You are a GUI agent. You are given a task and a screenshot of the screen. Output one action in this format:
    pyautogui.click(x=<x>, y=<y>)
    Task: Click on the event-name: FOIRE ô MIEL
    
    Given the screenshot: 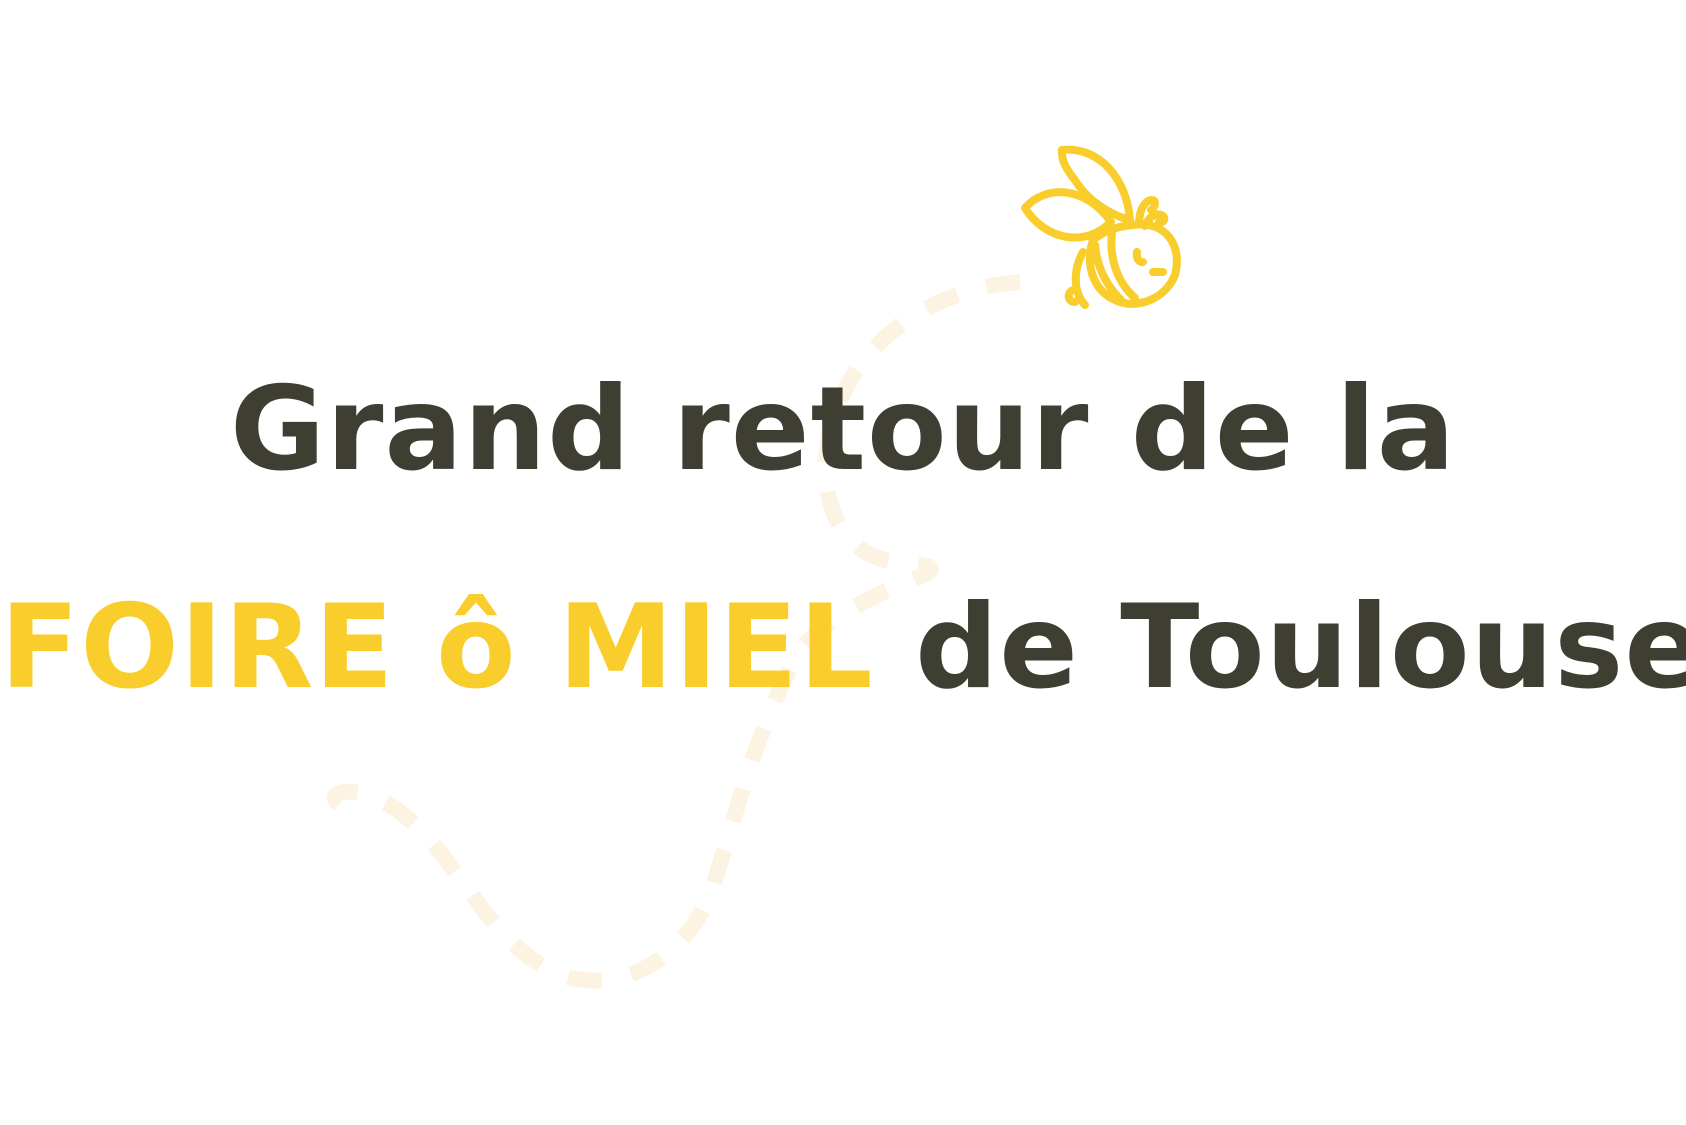 What is the action you would take?
    pyautogui.click(x=437, y=647)
    